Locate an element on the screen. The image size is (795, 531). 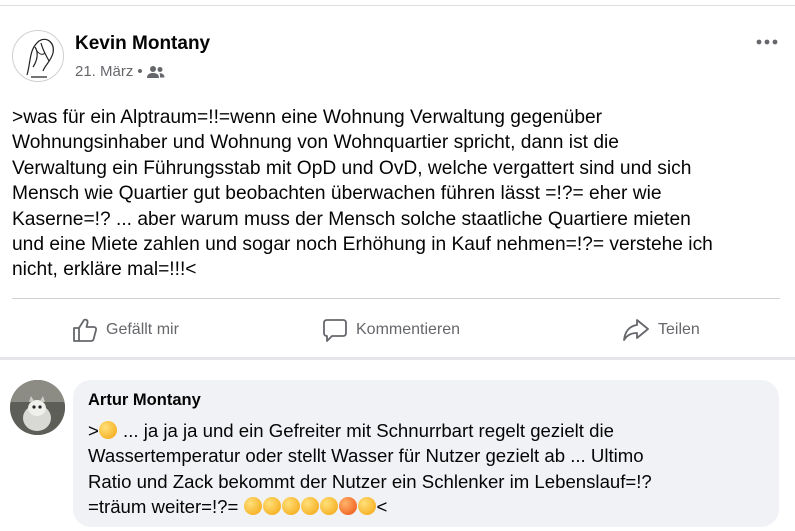
share-icon is located at coordinates (636, 330).